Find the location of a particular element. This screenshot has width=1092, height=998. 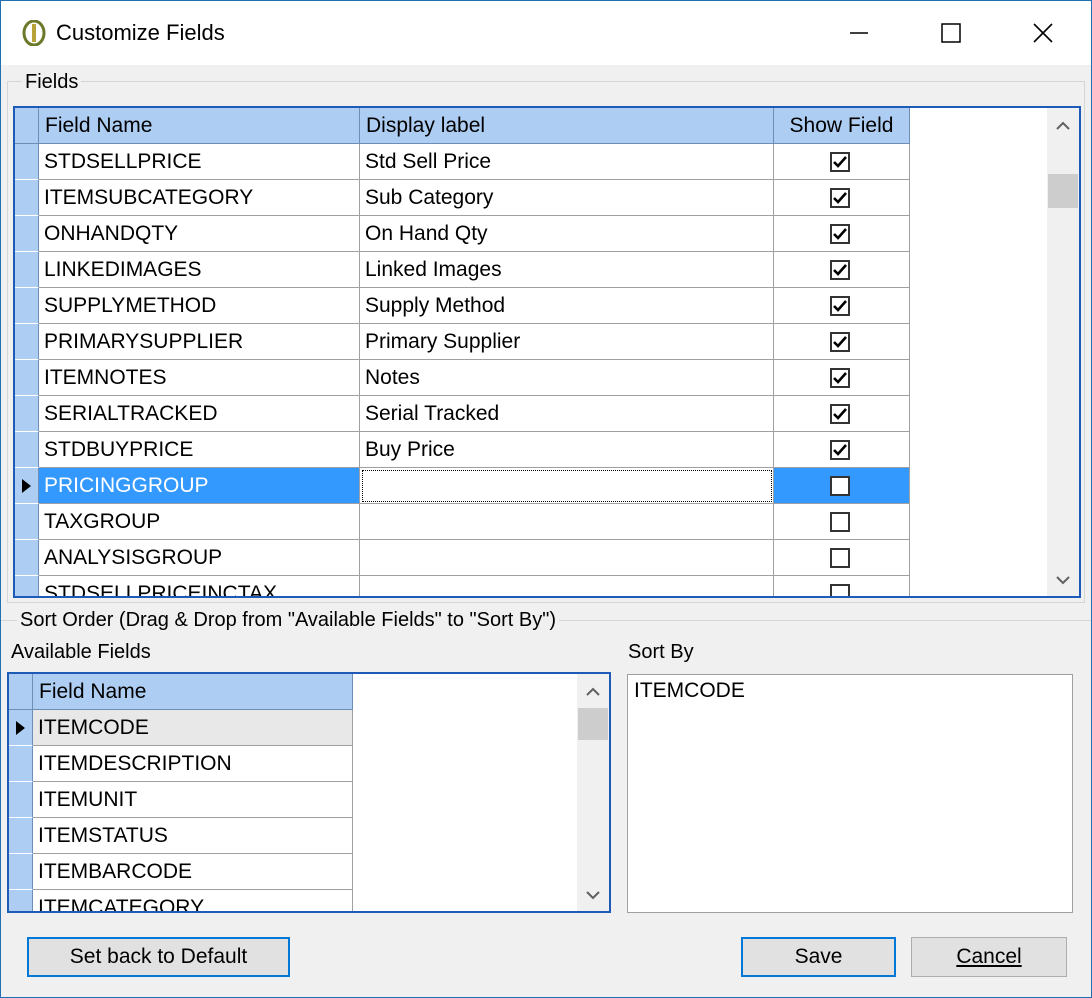

display-label-cell: On Hand Qty is located at coordinates (567, 234).